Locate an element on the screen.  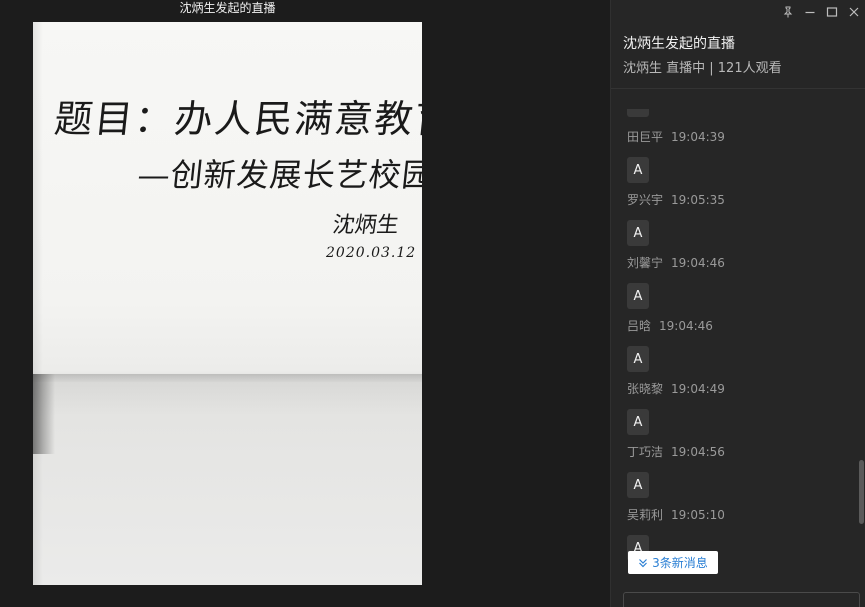
new-messages-button: 3条新消息 is located at coordinates (673, 562).